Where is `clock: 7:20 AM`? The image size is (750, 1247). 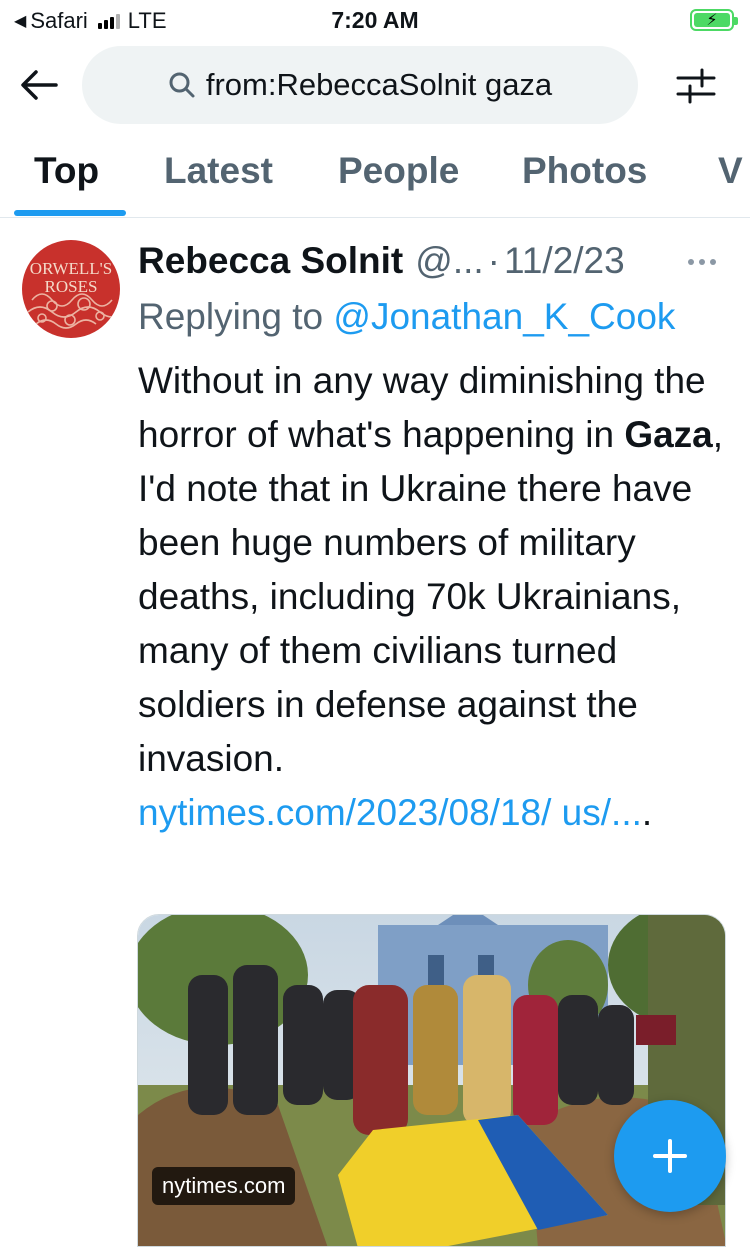
clock: 7:20 AM is located at coordinates (375, 20).